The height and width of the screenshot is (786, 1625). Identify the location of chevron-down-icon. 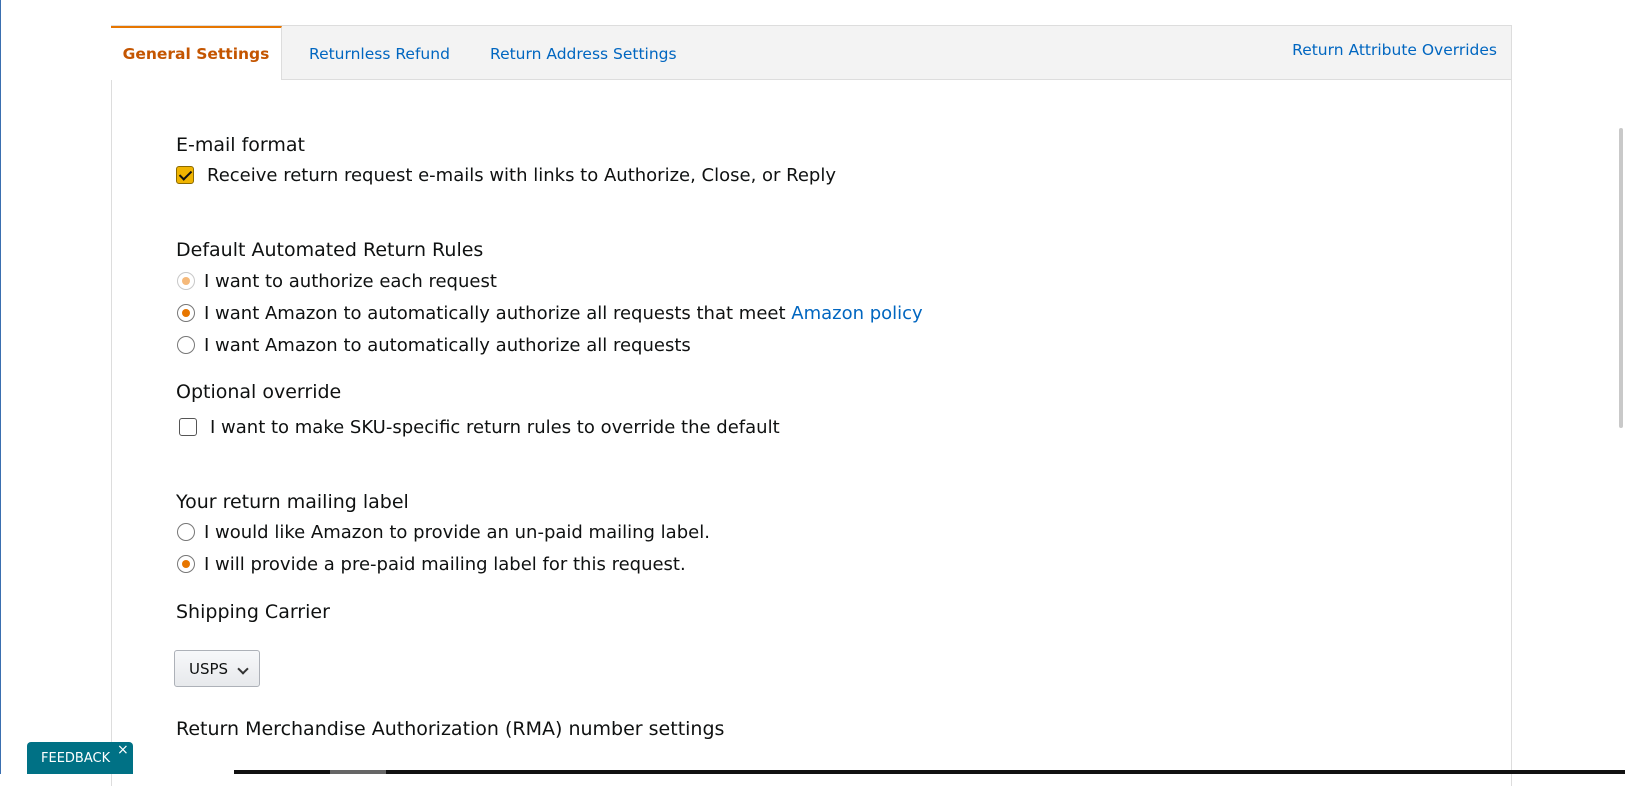
(243, 669).